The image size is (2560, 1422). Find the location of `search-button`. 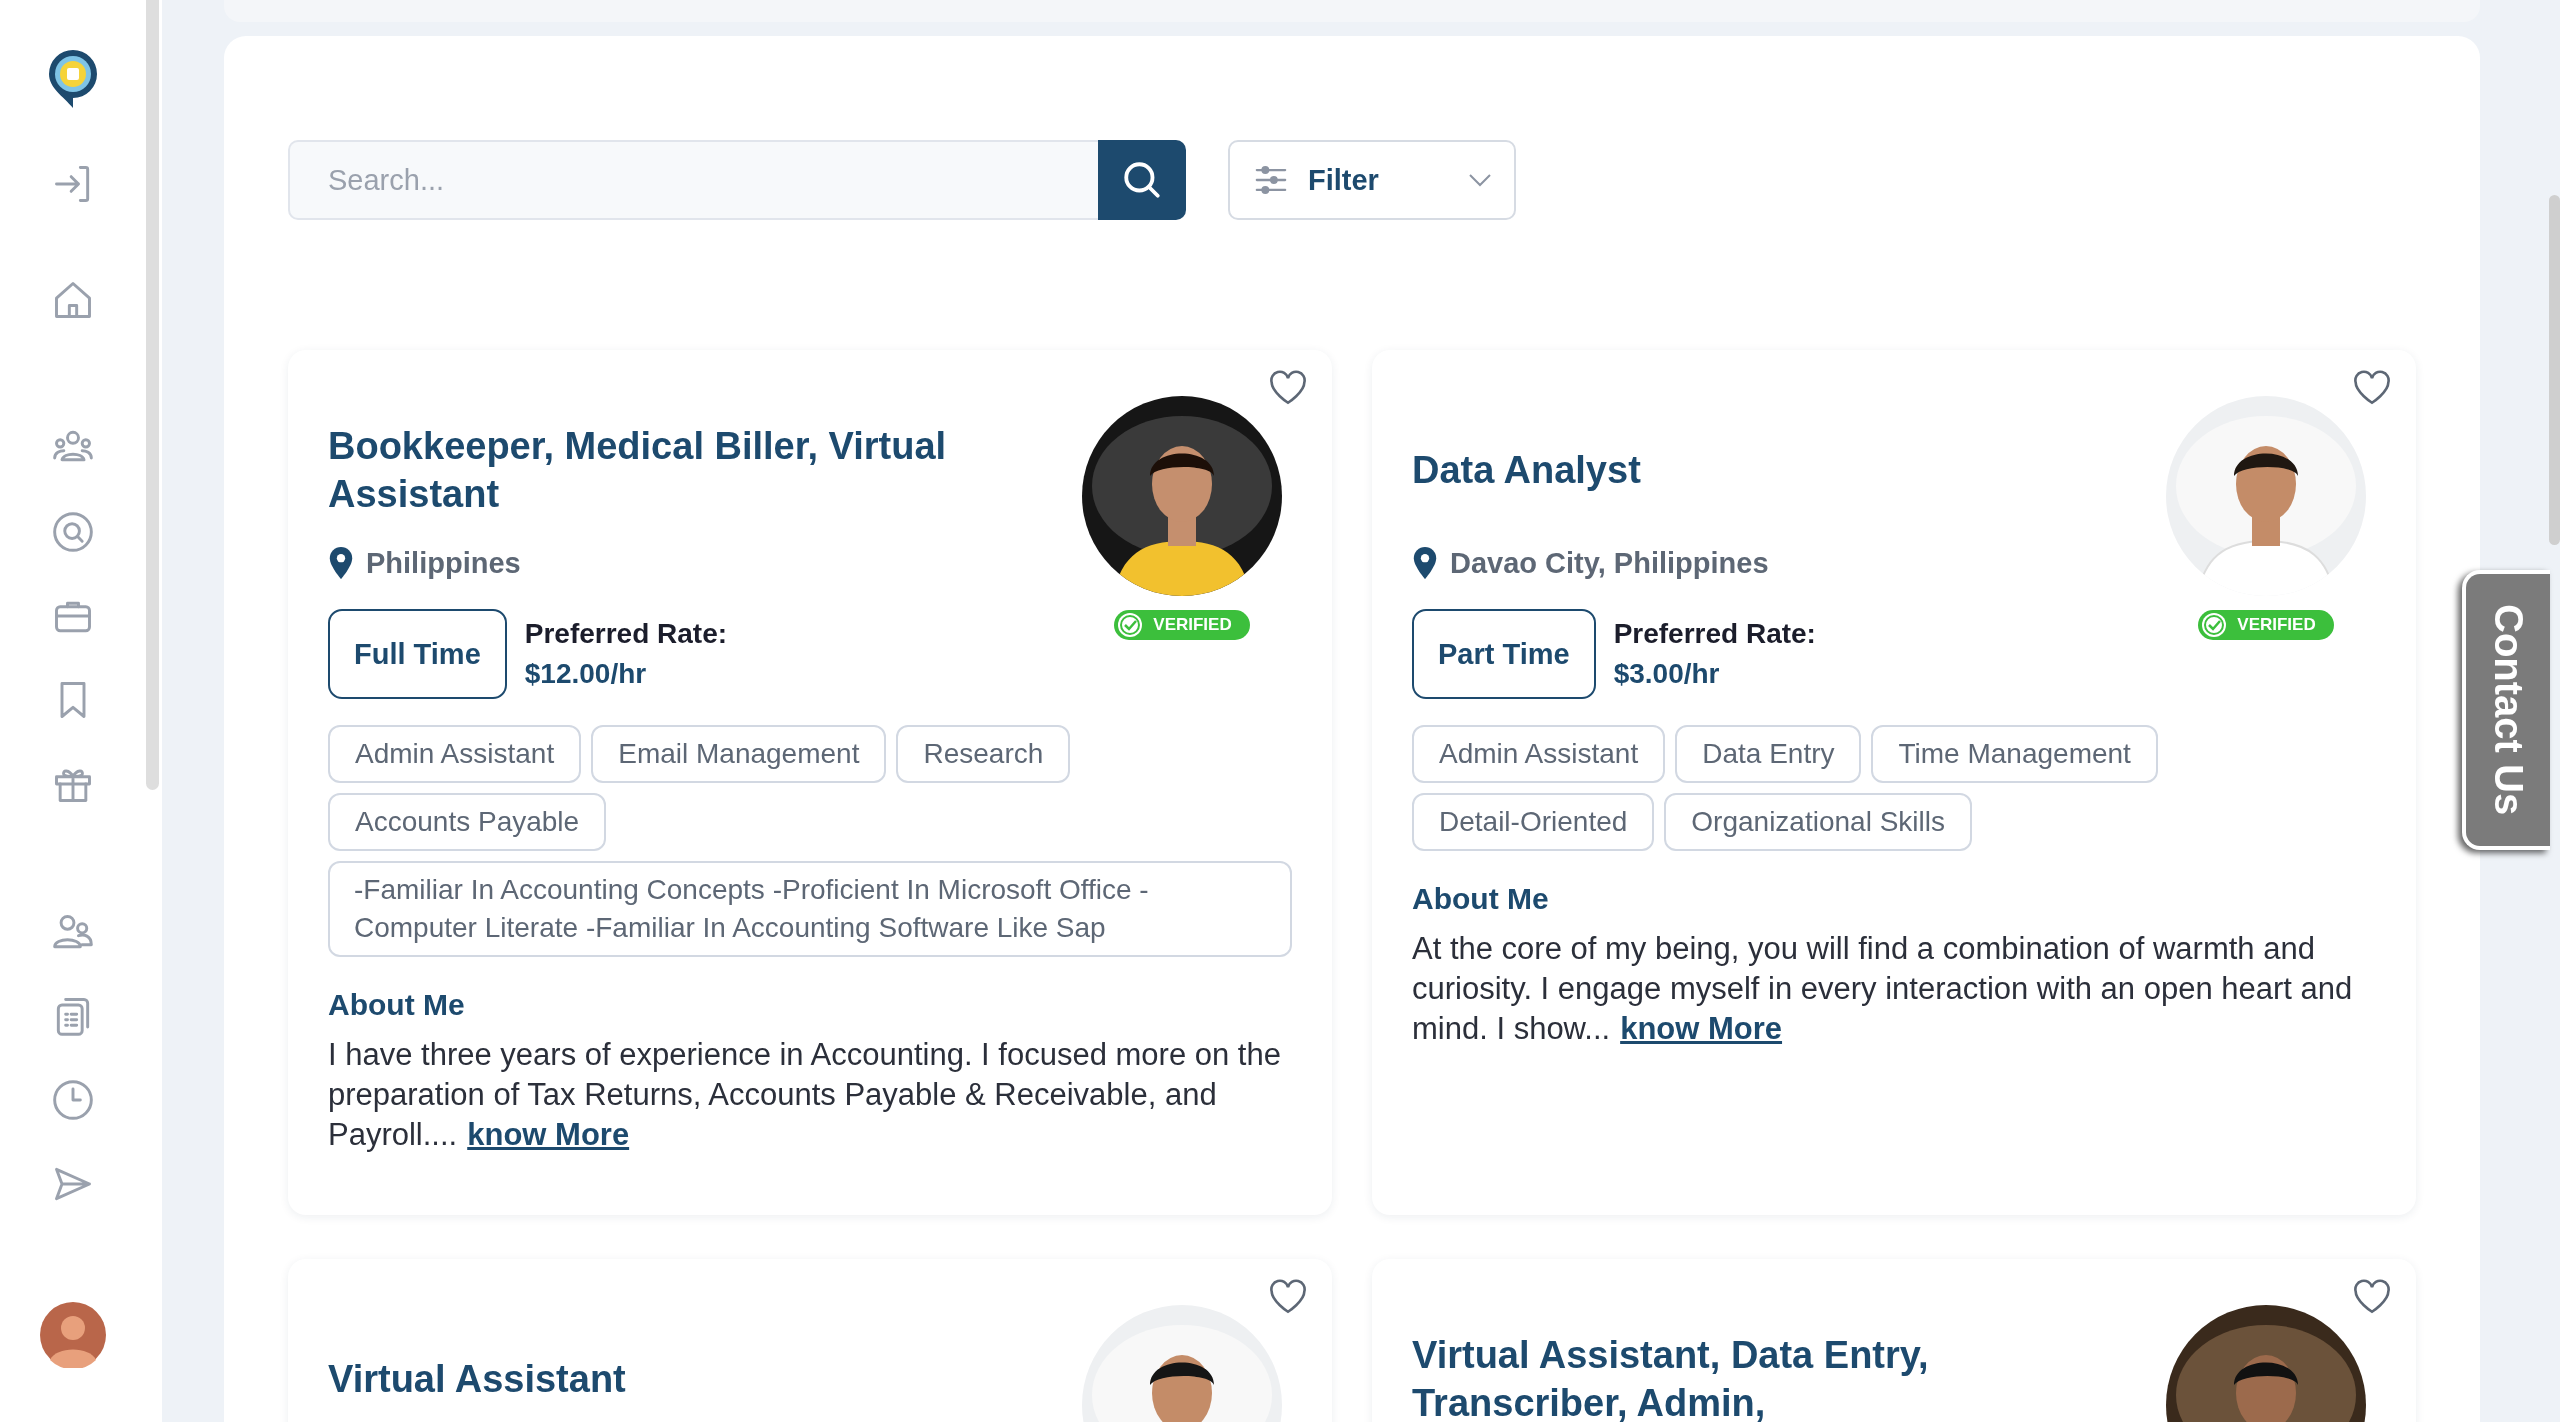

search-button is located at coordinates (1142, 180).